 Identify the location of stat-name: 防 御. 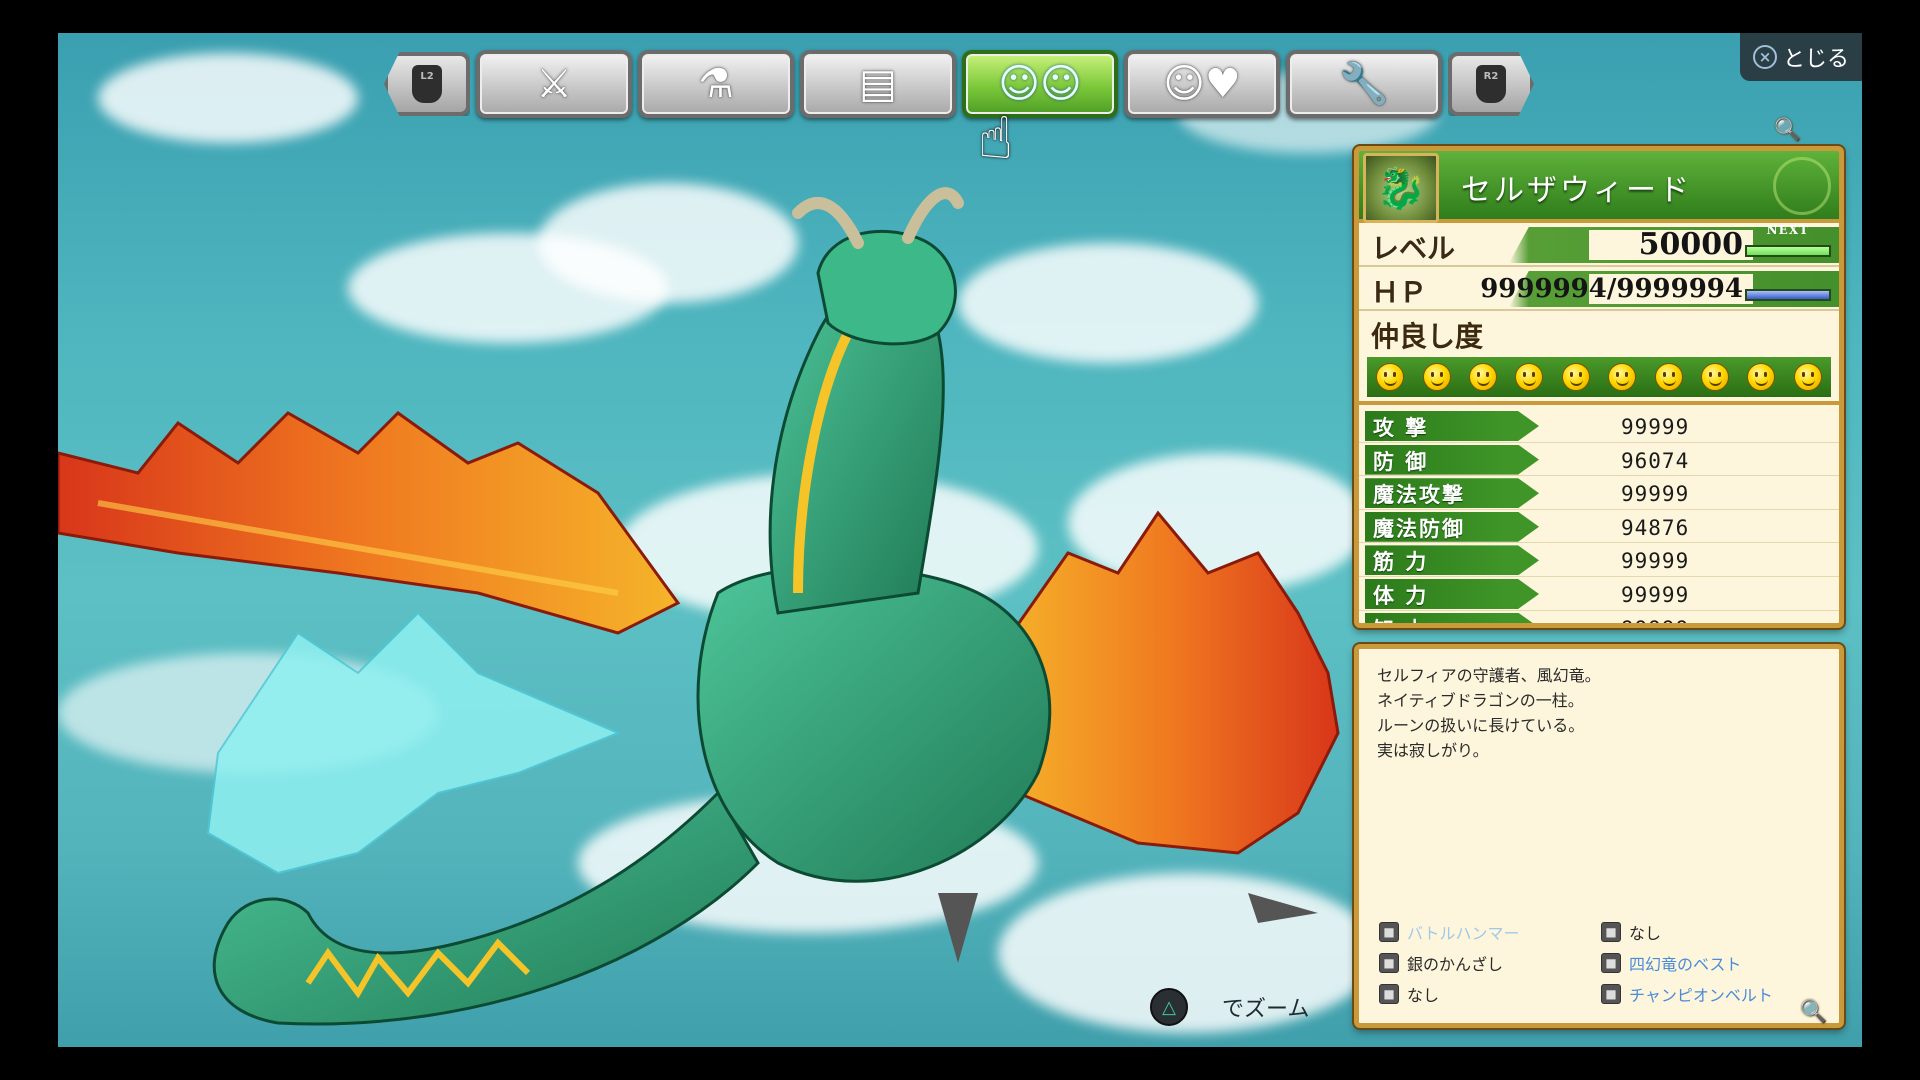
(1401, 461).